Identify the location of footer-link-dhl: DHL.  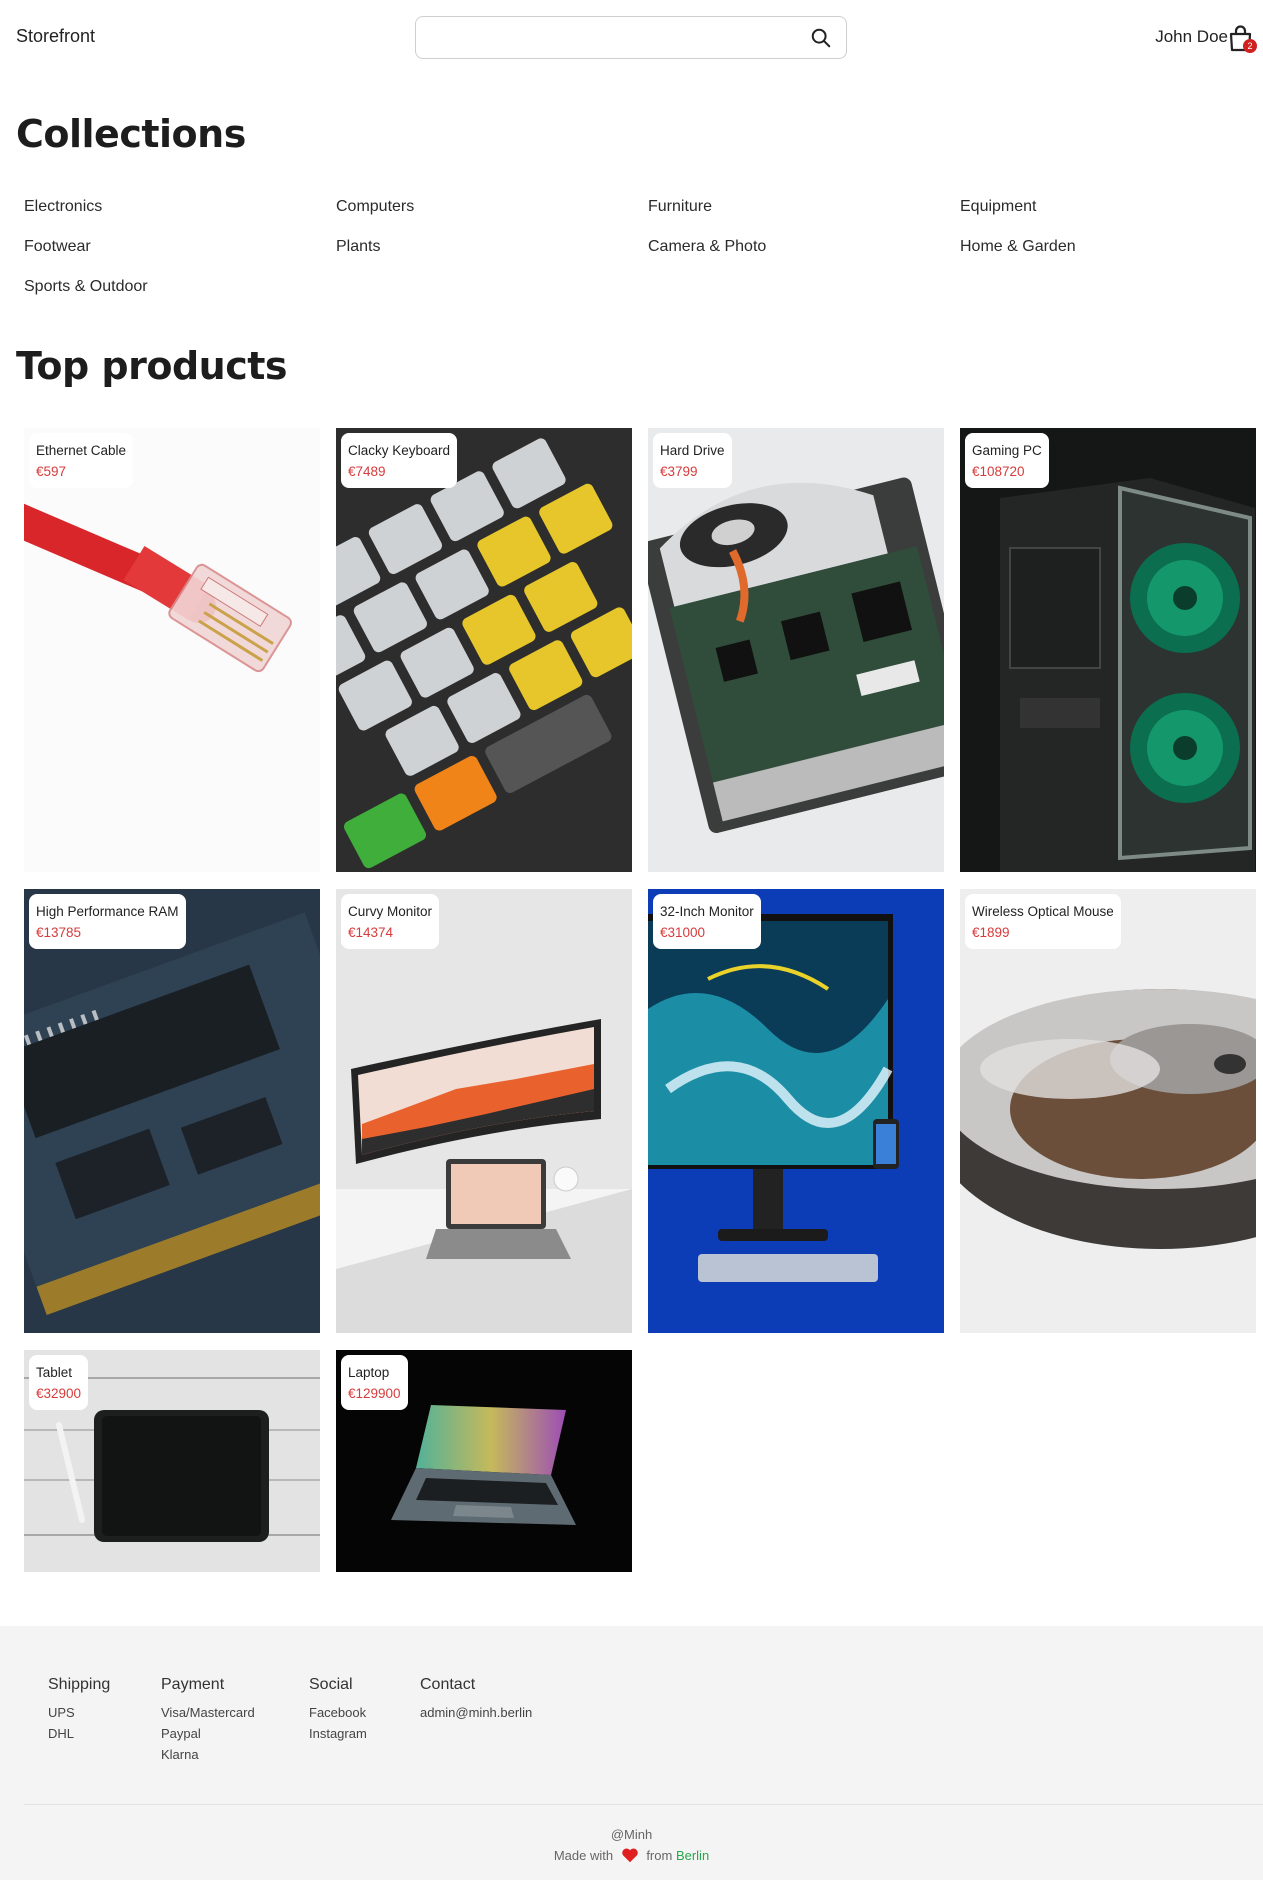
(79, 1733).